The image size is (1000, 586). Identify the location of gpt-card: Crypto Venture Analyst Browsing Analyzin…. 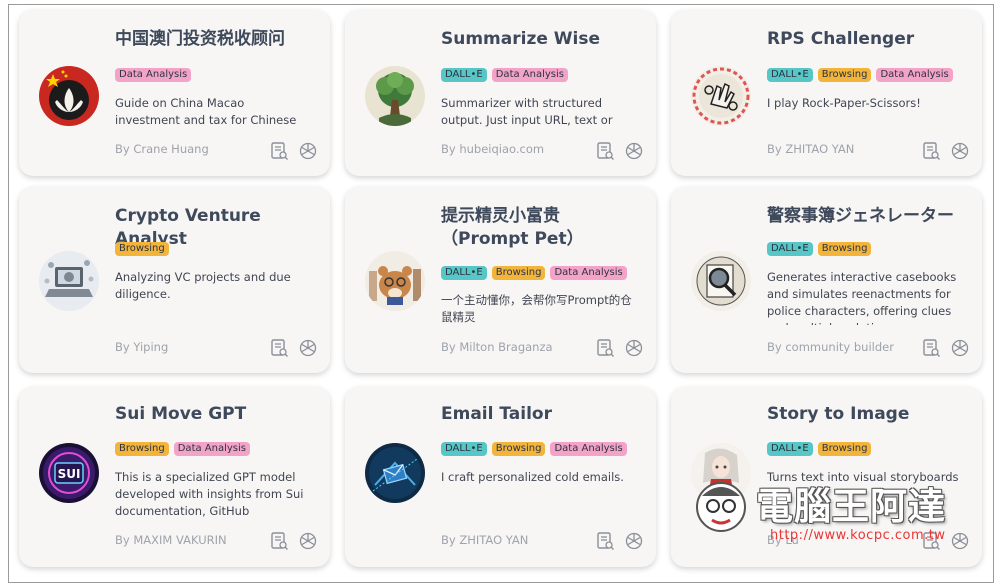
(174, 280).